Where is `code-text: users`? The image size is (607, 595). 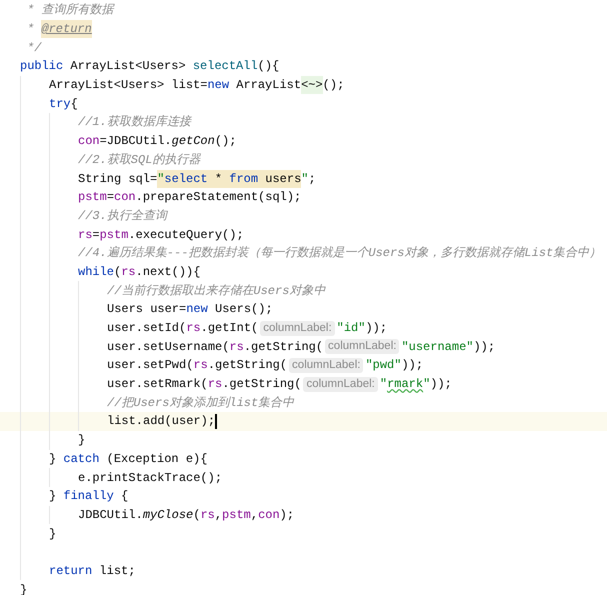 code-text: users is located at coordinates (280, 179).